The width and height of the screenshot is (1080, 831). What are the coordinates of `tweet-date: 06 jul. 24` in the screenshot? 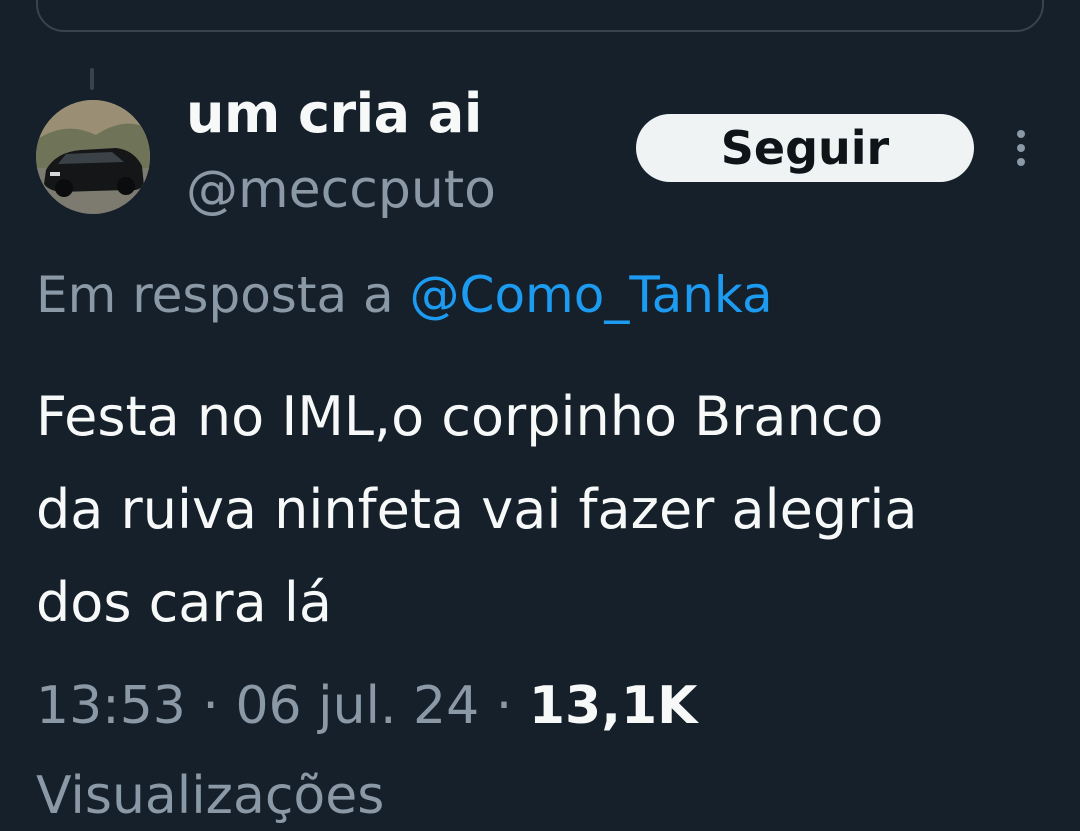 It's located at (357, 706).